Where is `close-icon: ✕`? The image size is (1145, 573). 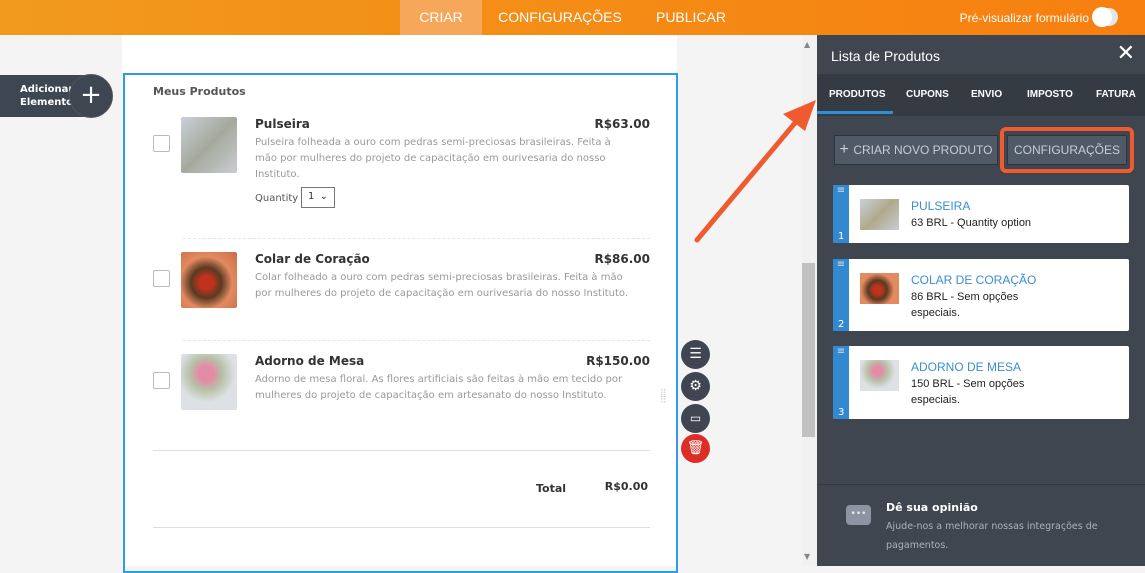
close-icon: ✕ is located at coordinates (1126, 53).